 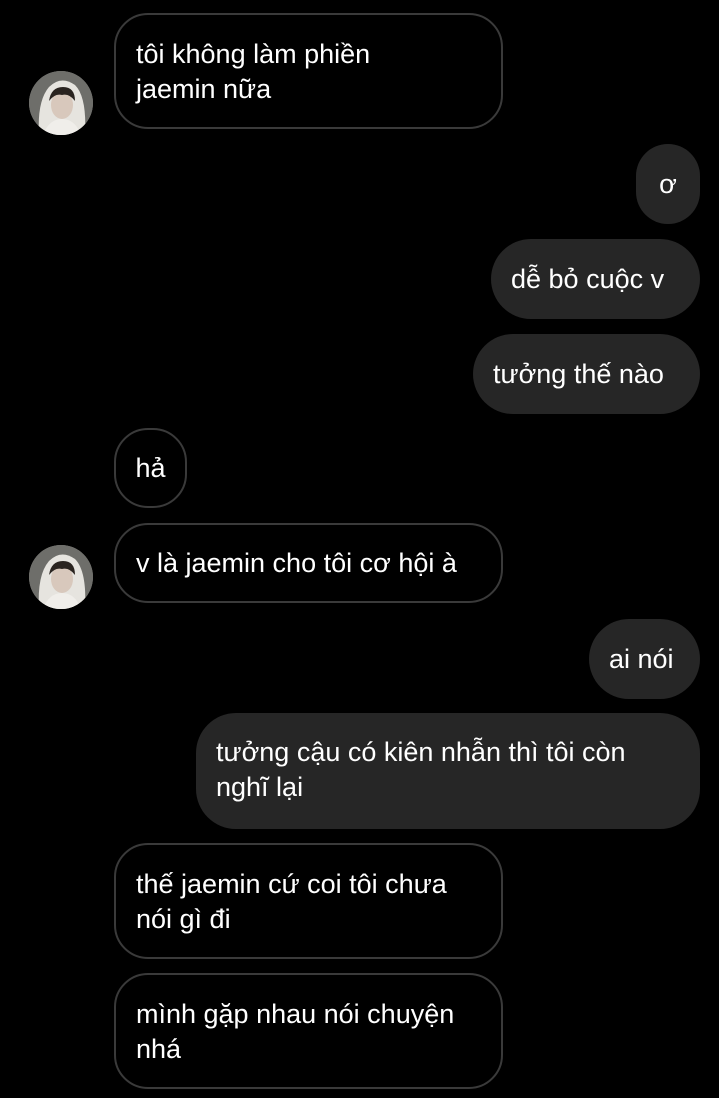 I want to click on message-text-line: tôi không làm phiền, so click(x=253, y=54).